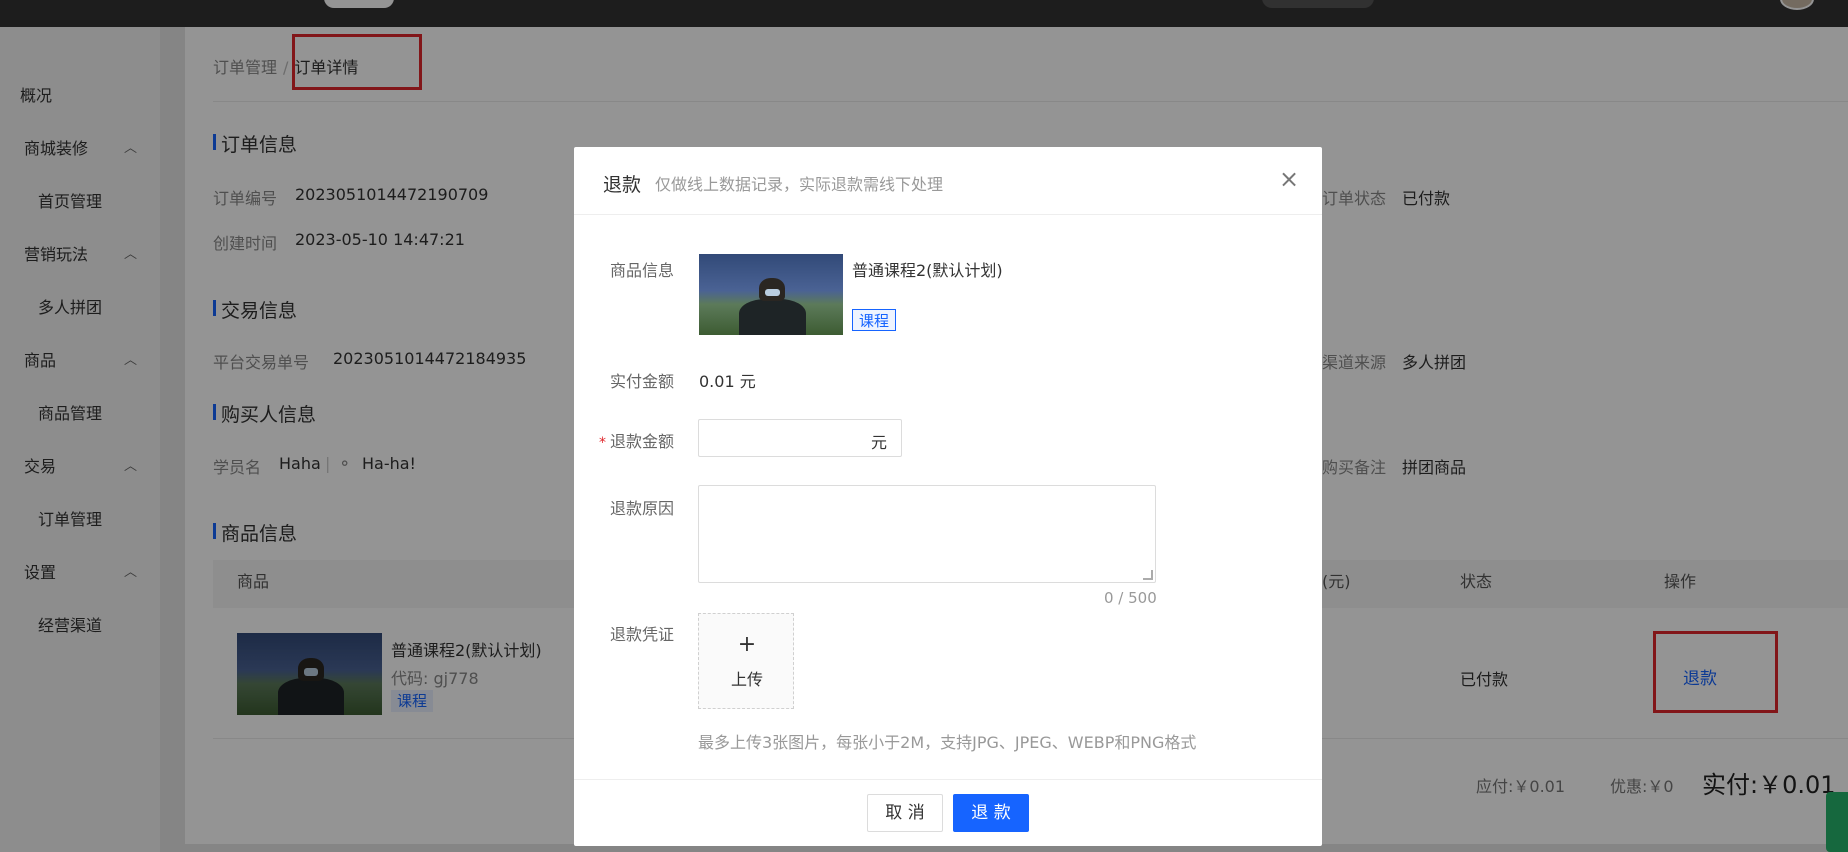 The image size is (1848, 852). What do you see at coordinates (874, 320) in the screenshot?
I see `modal-goods-tag: 课程` at bounding box center [874, 320].